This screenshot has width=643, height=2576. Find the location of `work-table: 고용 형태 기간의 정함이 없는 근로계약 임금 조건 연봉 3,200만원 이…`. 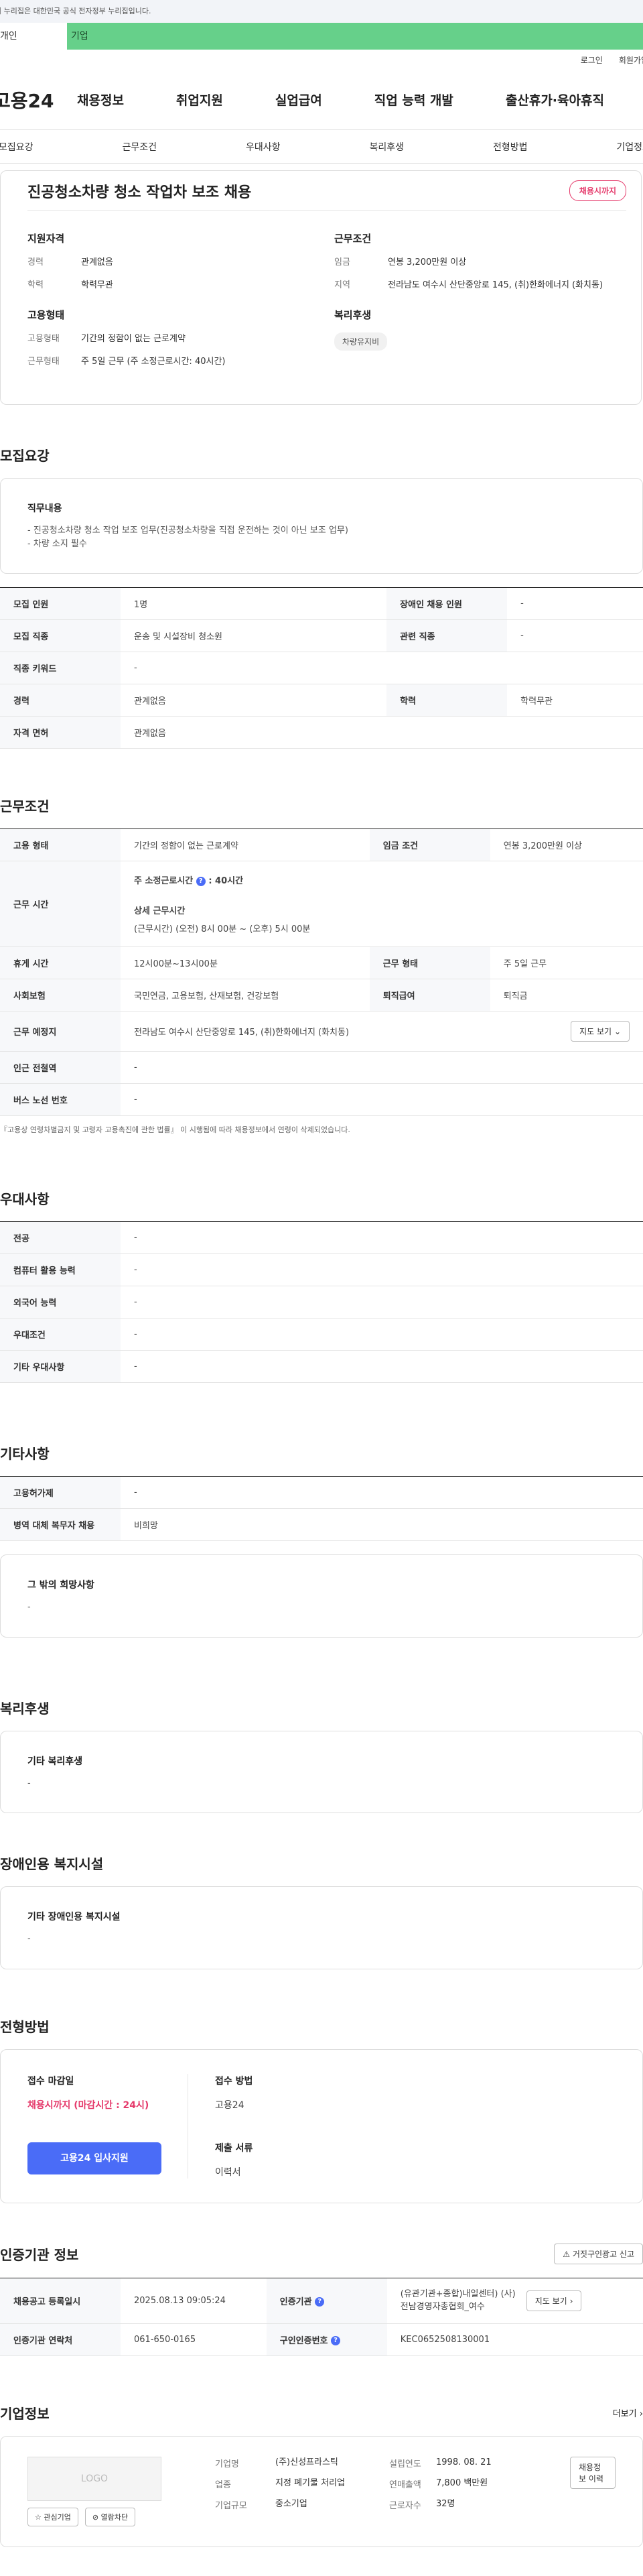

work-table: 고용 형태 기간의 정함이 없는 근로계약 임금 조건 연봉 3,200만원 이… is located at coordinates (321, 973).